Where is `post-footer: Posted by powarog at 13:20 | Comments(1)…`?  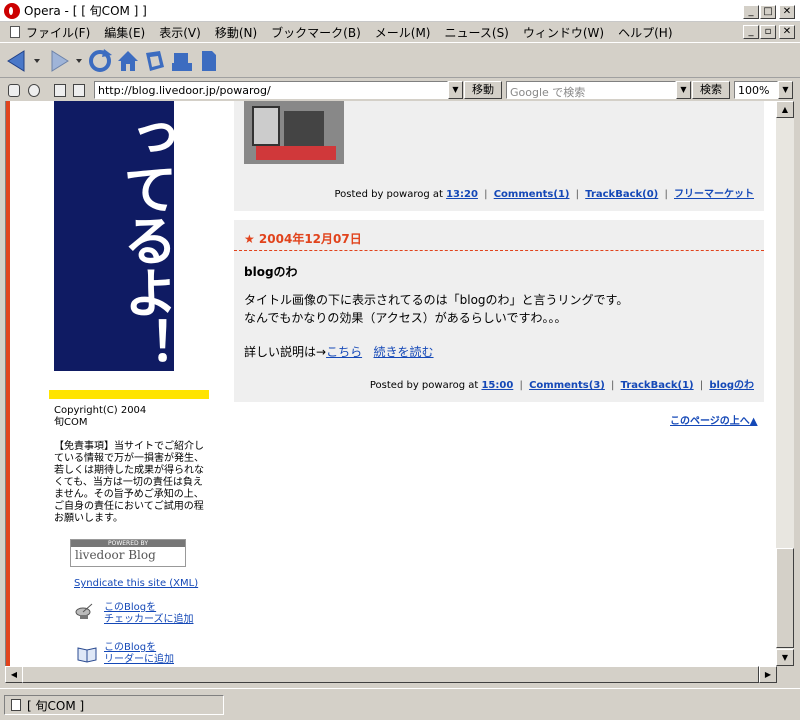 post-footer: Posted by powarog at 13:20 | Comments(1)… is located at coordinates (544, 194).